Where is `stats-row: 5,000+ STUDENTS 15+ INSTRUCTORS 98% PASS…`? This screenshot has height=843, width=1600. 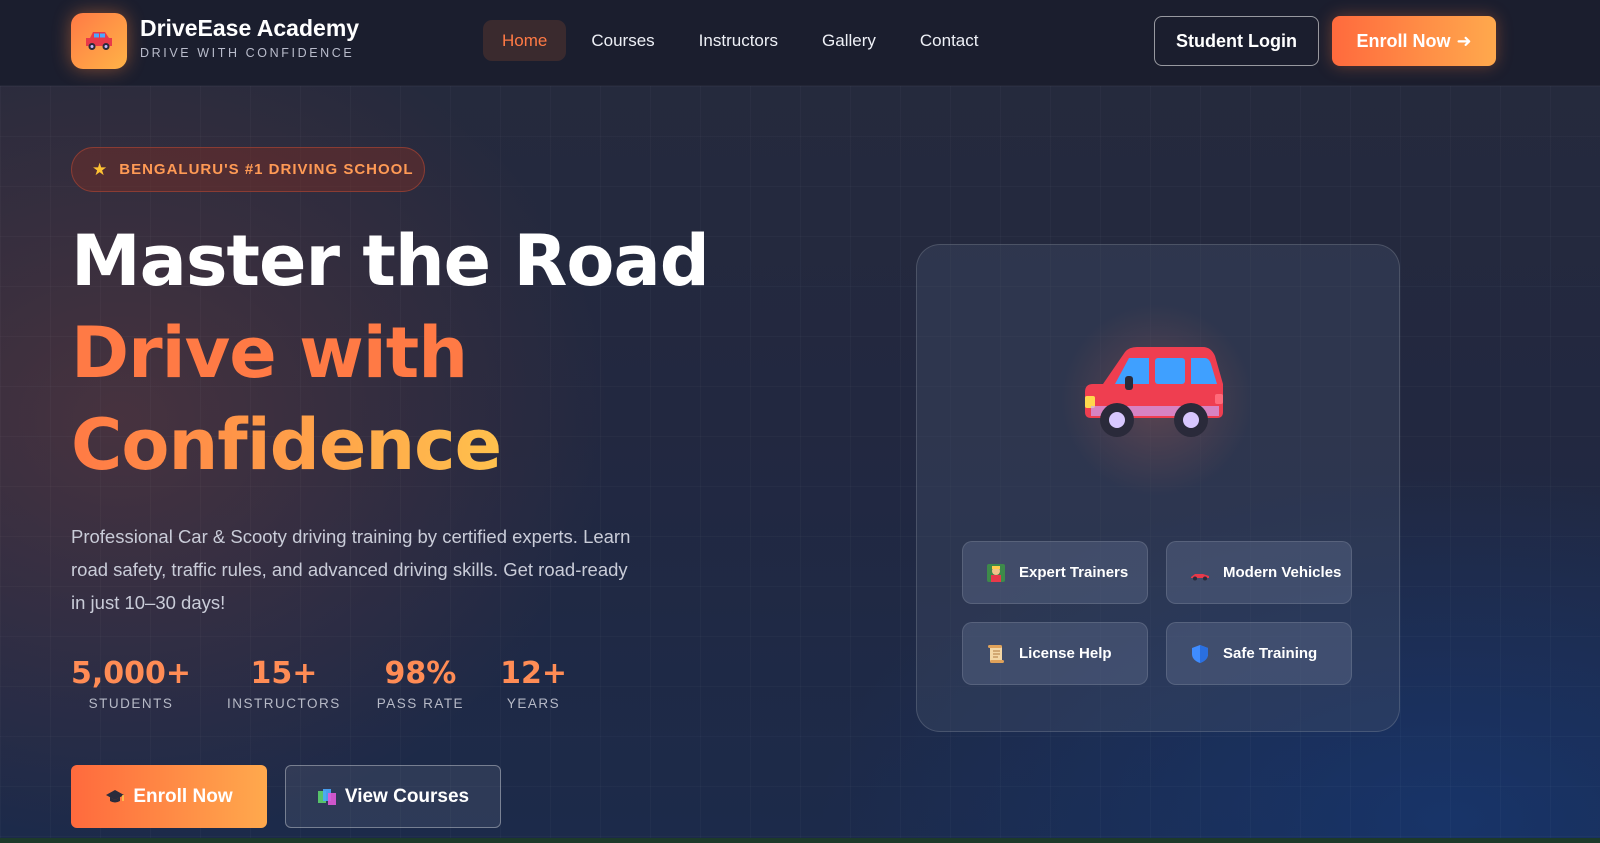
stats-row: 5,000+ STUDENTS 15+ INSTRUCTORS 98% PASS… is located at coordinates (337, 683).